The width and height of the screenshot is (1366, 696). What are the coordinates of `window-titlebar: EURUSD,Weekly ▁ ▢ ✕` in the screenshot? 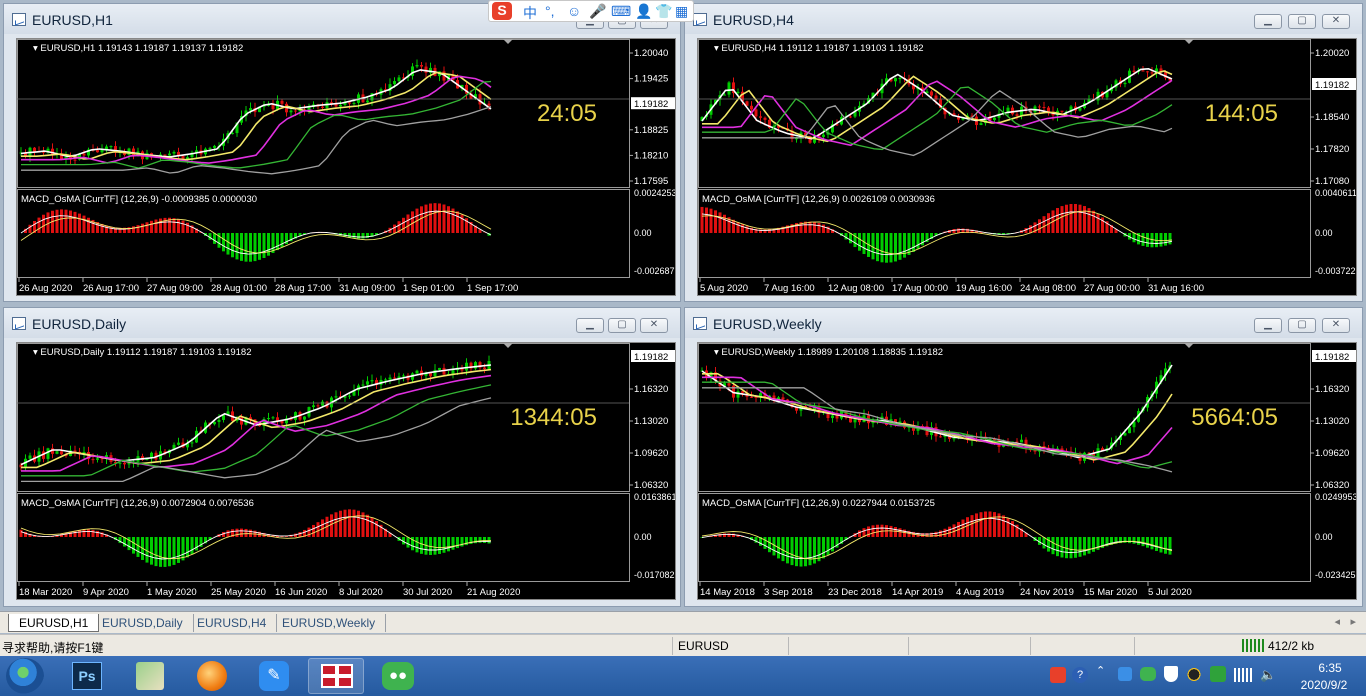 It's located at (1023, 323).